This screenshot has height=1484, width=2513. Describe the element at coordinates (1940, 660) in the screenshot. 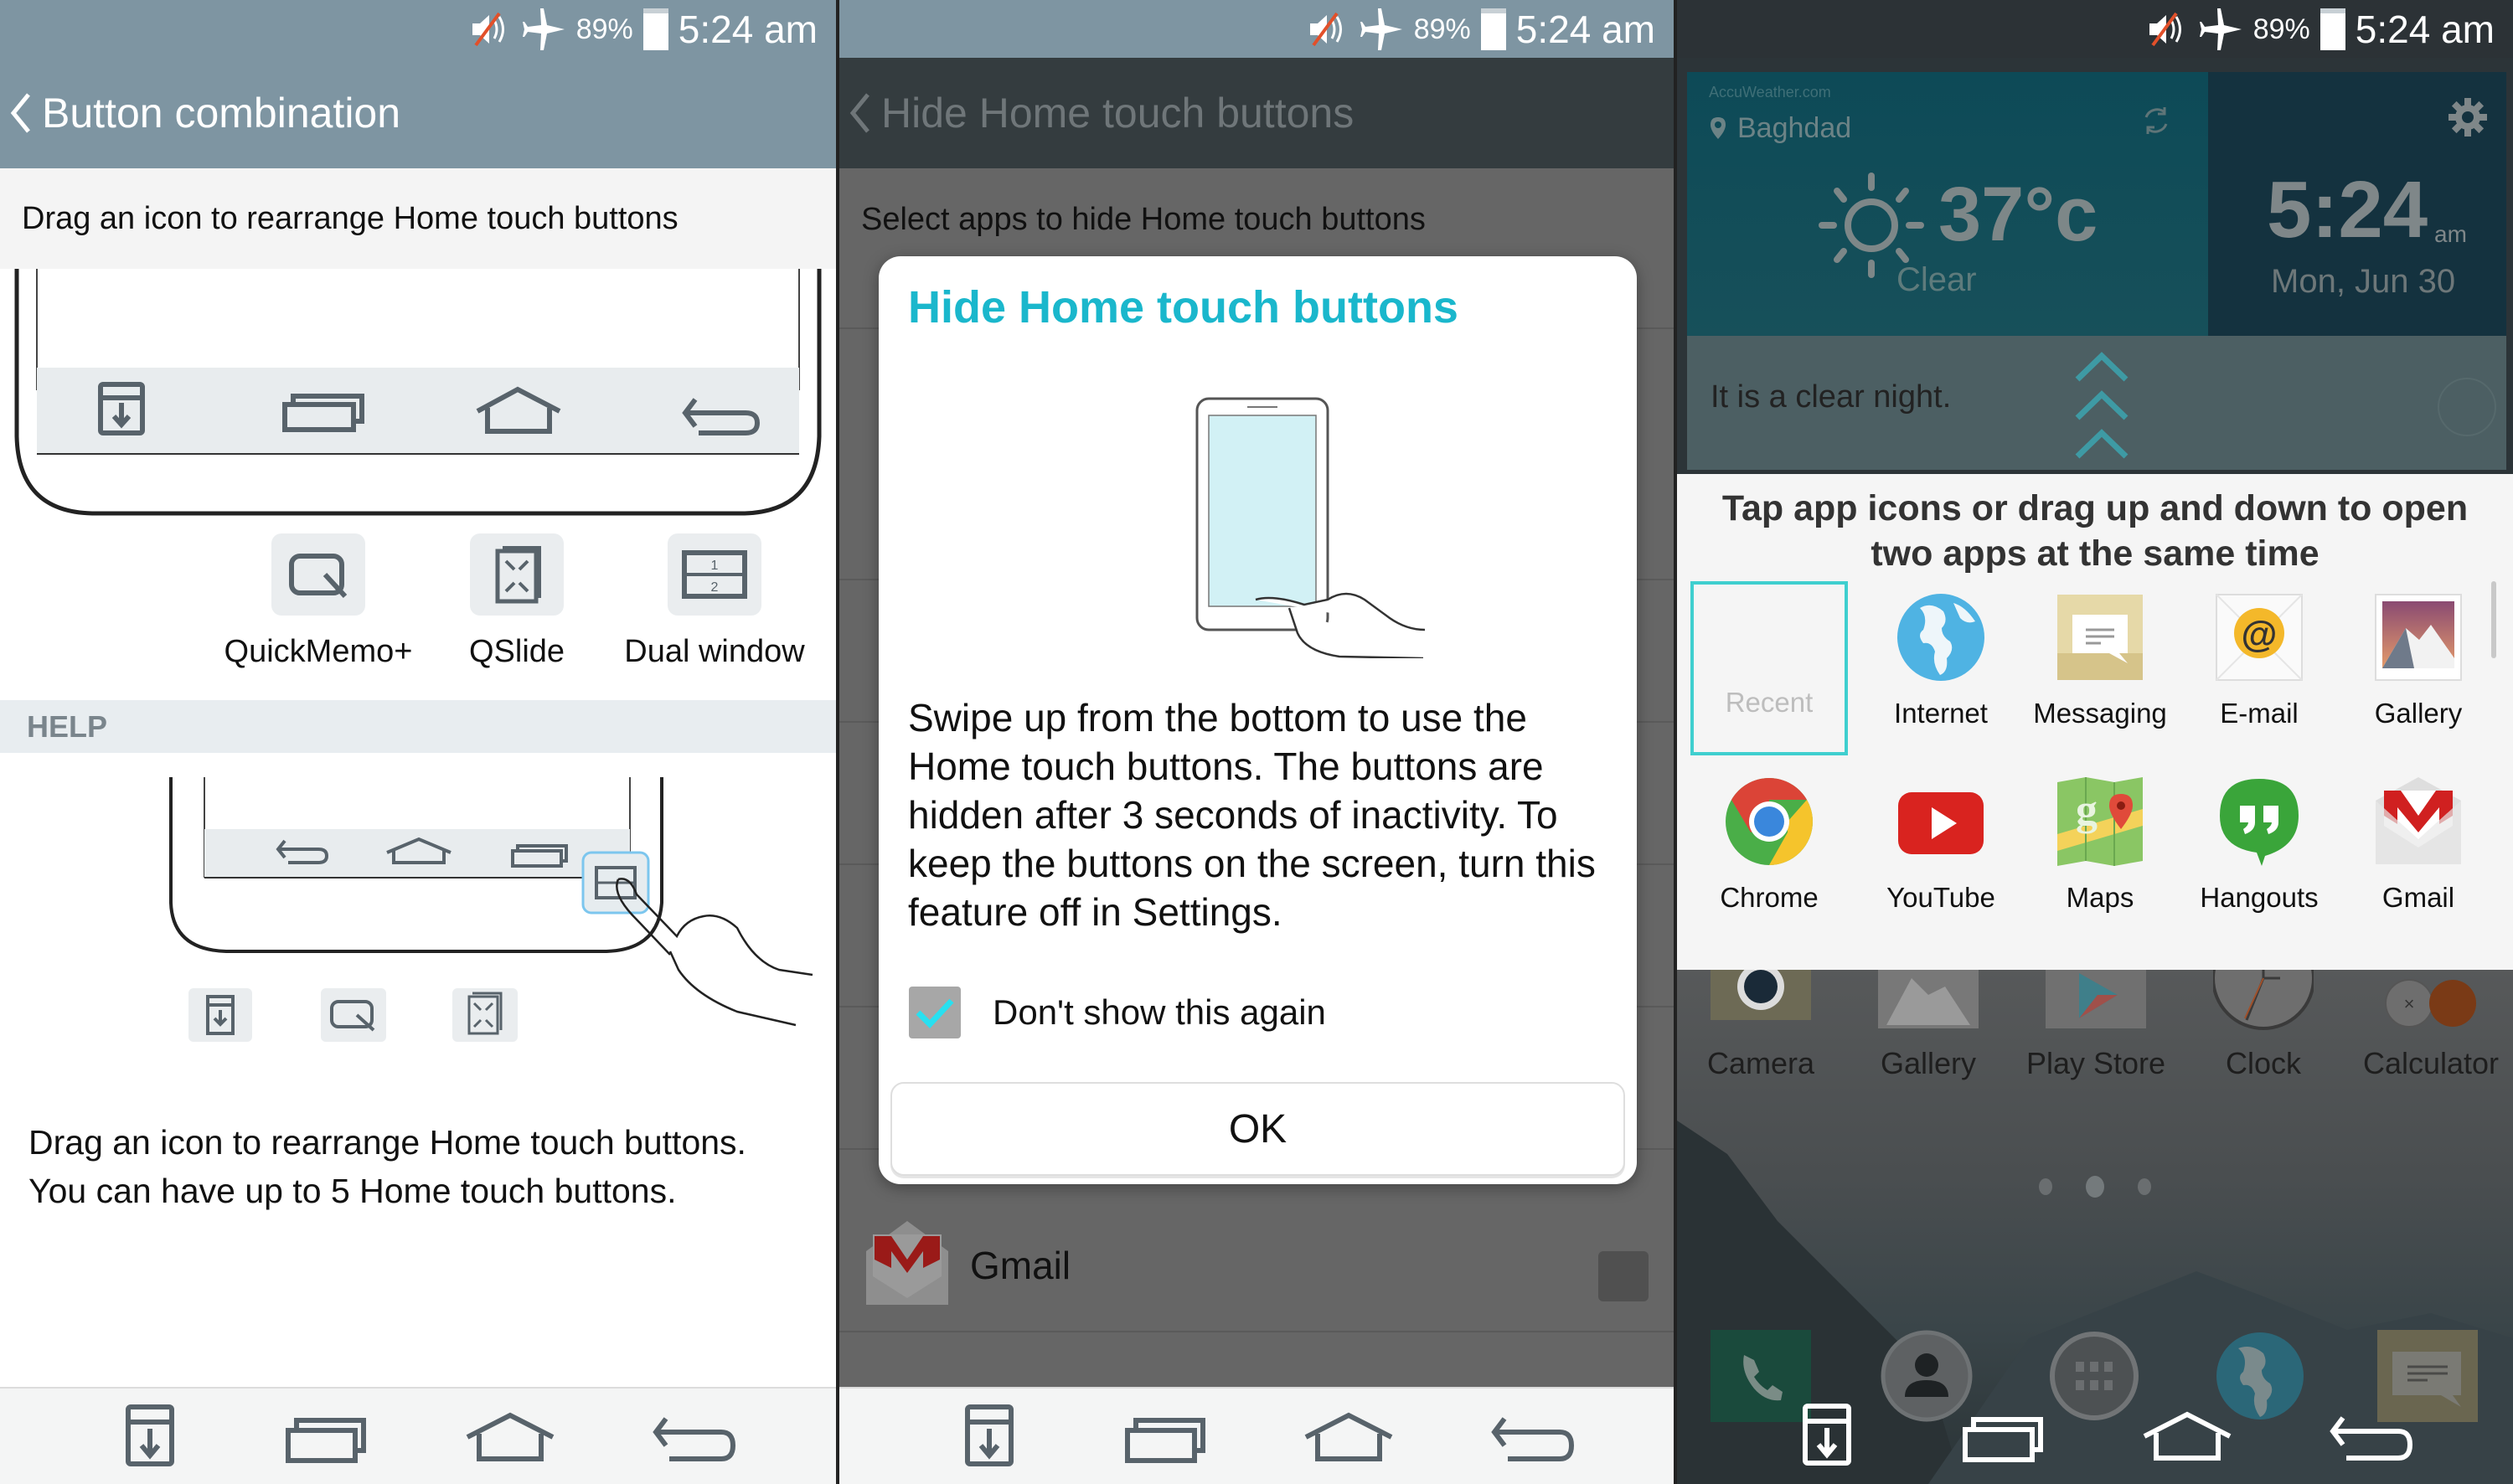

I see `app-internet: Internet` at that location.